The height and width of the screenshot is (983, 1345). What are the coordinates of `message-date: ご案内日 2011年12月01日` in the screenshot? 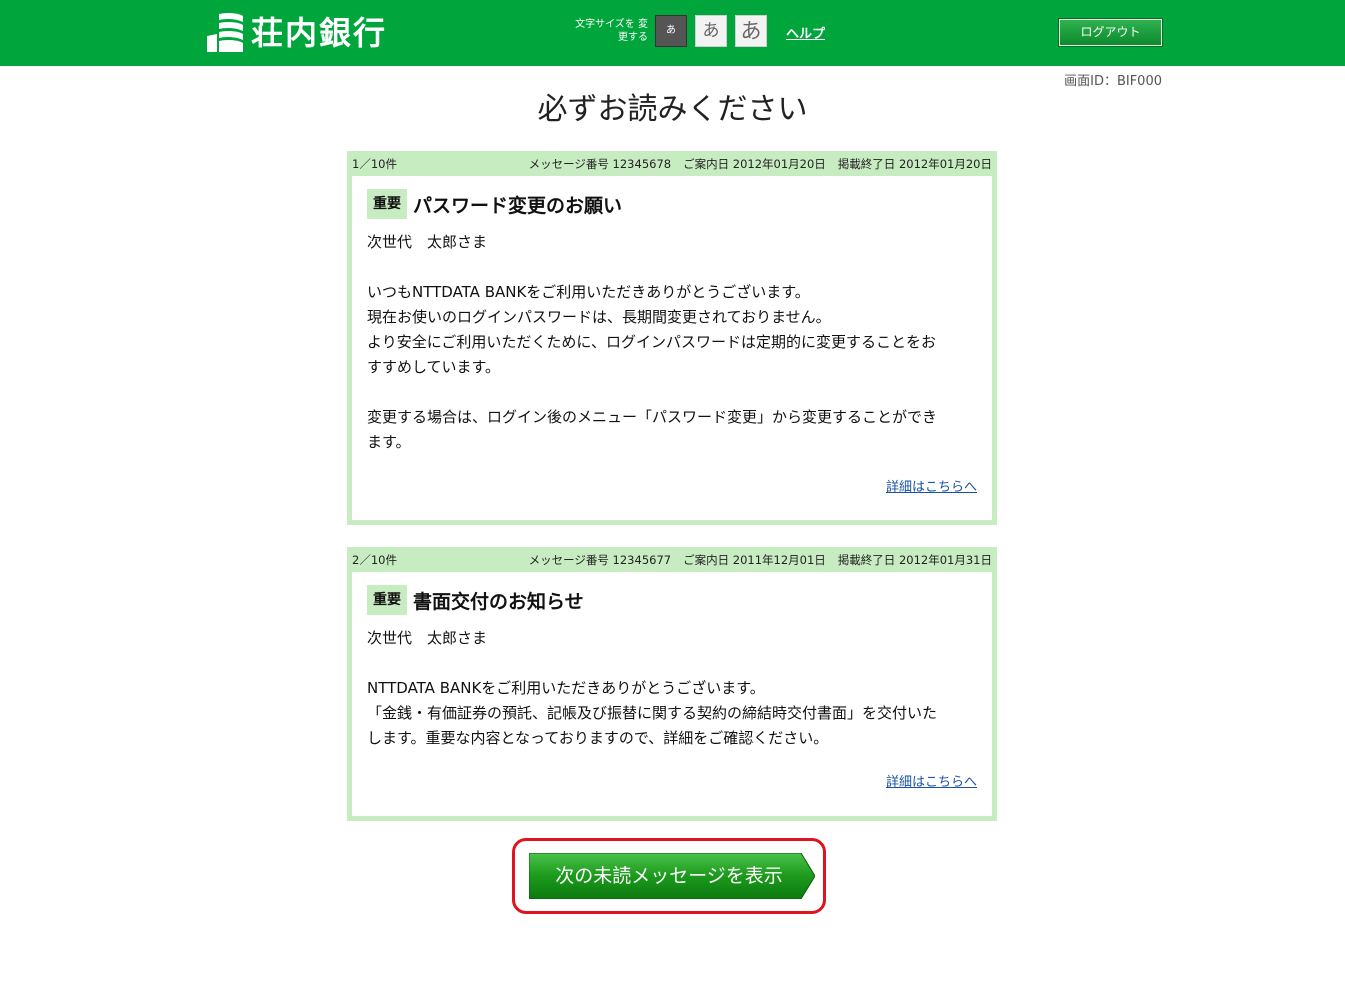 It's located at (754, 560).